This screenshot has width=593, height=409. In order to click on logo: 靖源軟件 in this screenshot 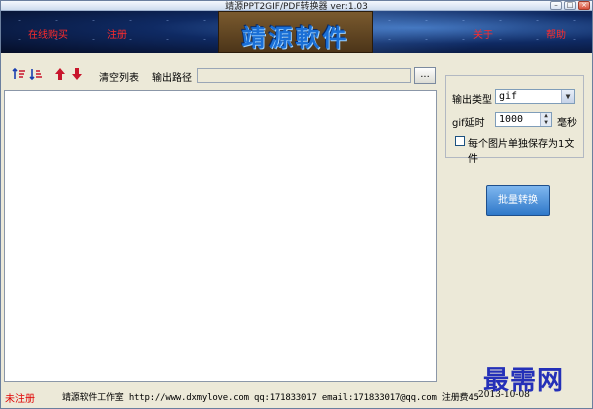, I will do `click(295, 32)`.